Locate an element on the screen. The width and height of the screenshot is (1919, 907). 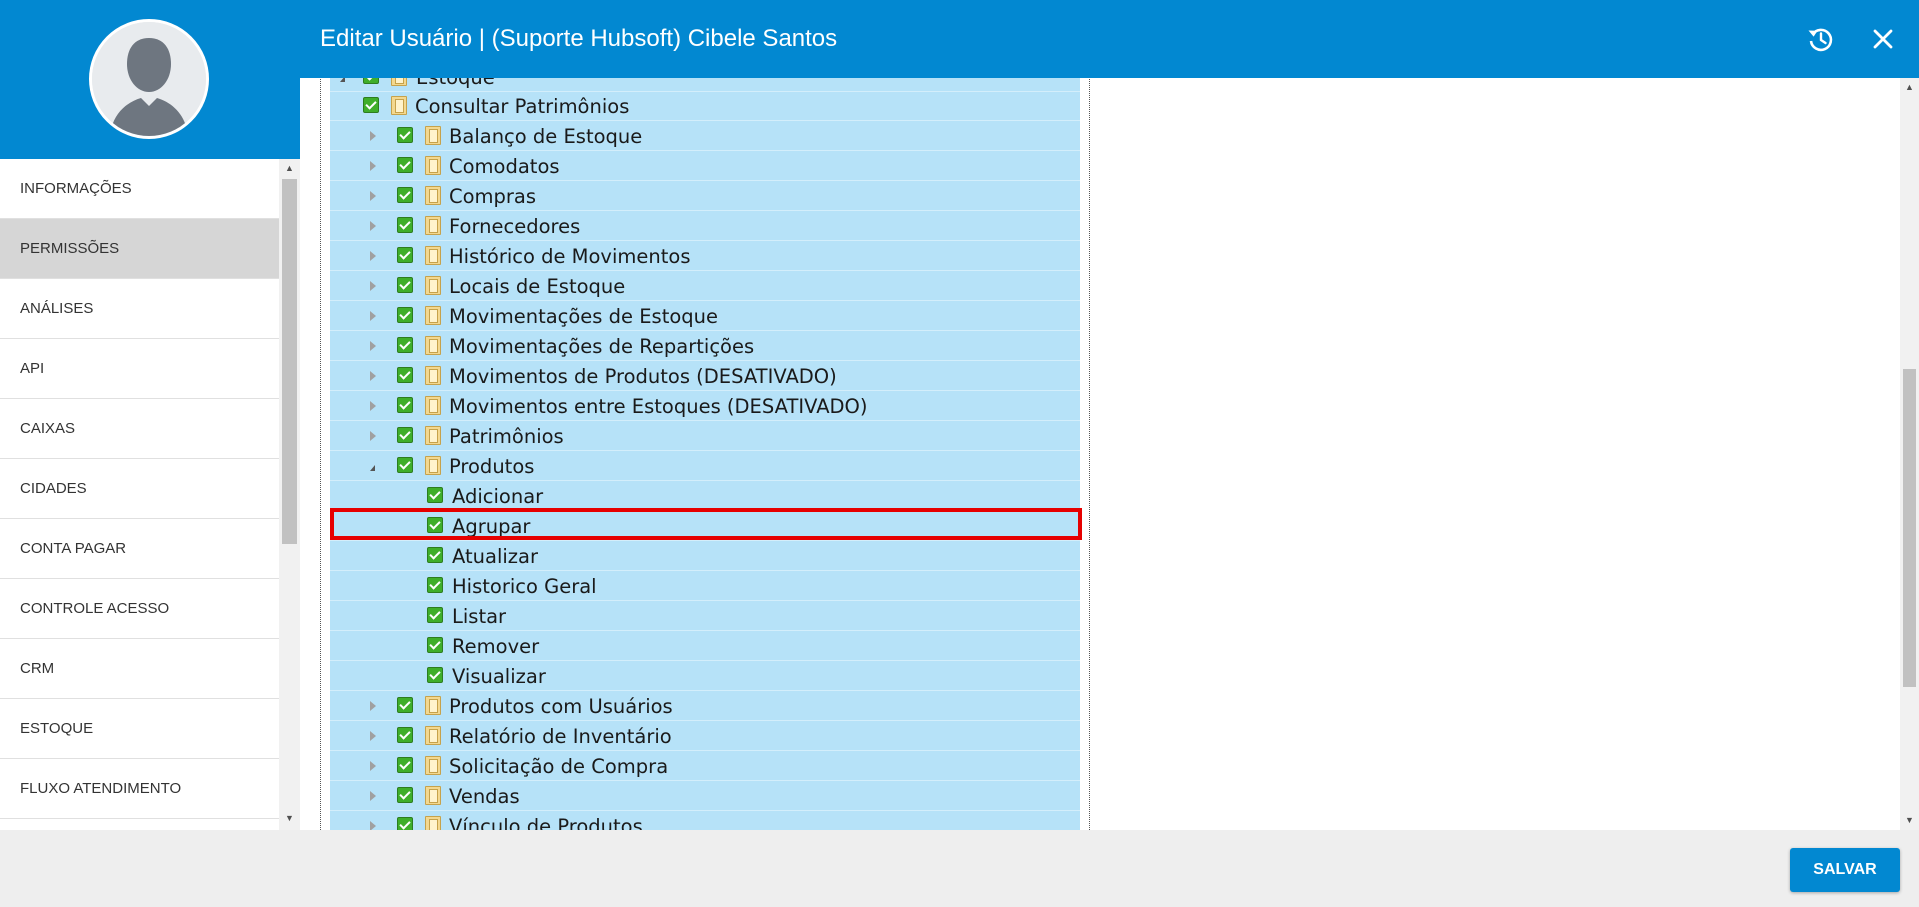
close-button is located at coordinates (1883, 39).